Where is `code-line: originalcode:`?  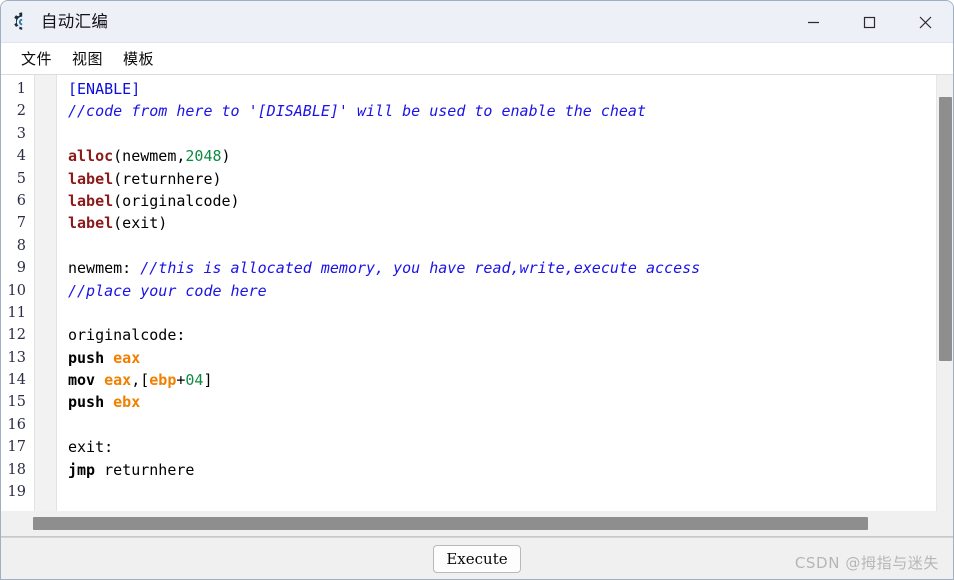 code-line: originalcode: is located at coordinates (492, 335).